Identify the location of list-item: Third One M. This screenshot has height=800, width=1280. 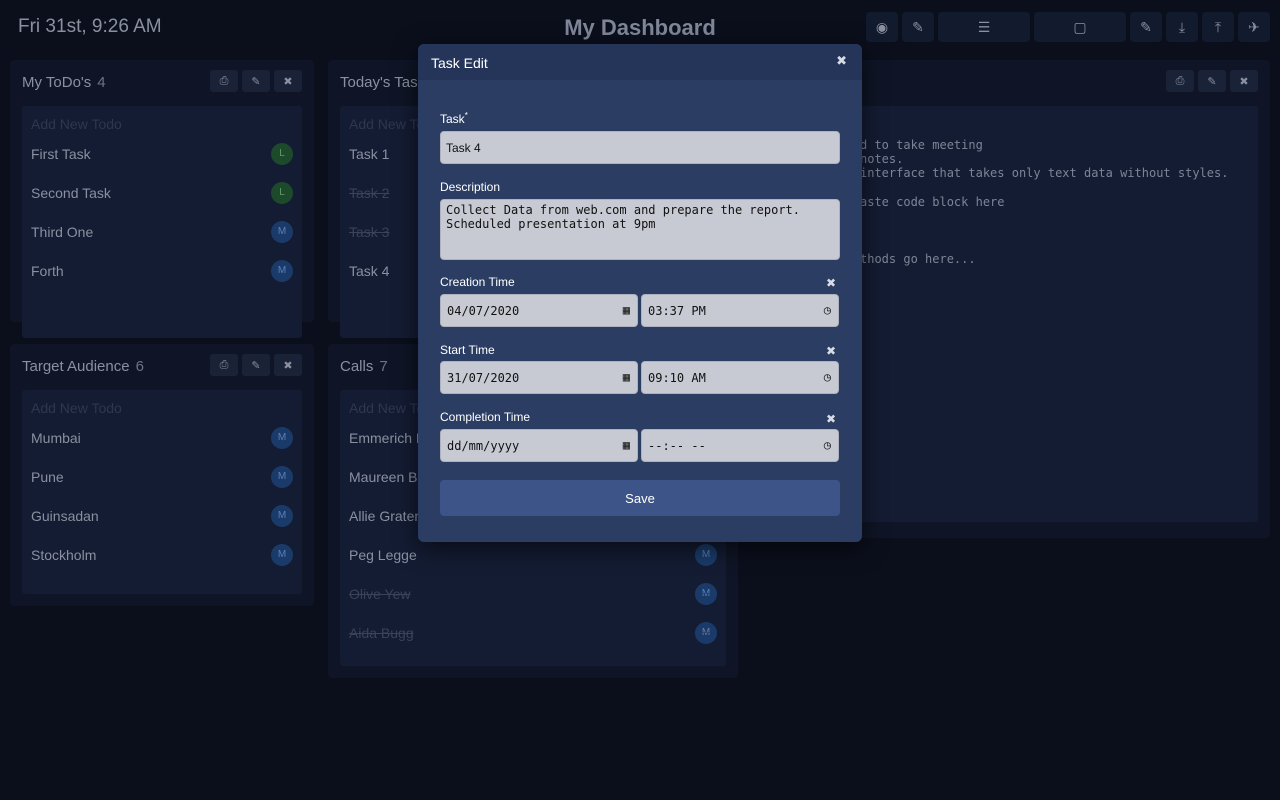
(162, 231).